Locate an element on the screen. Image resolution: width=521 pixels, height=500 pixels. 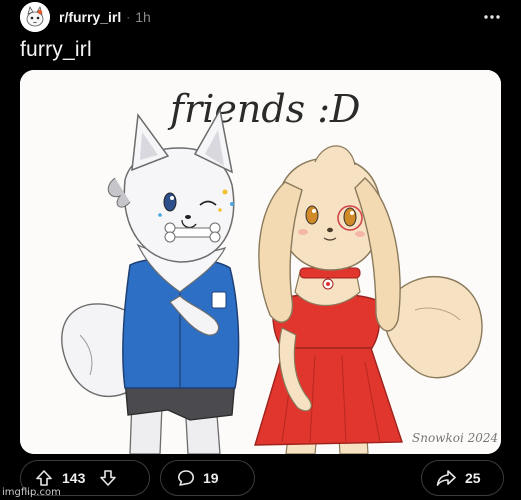
upvote-arrow-icon is located at coordinates (44, 478).